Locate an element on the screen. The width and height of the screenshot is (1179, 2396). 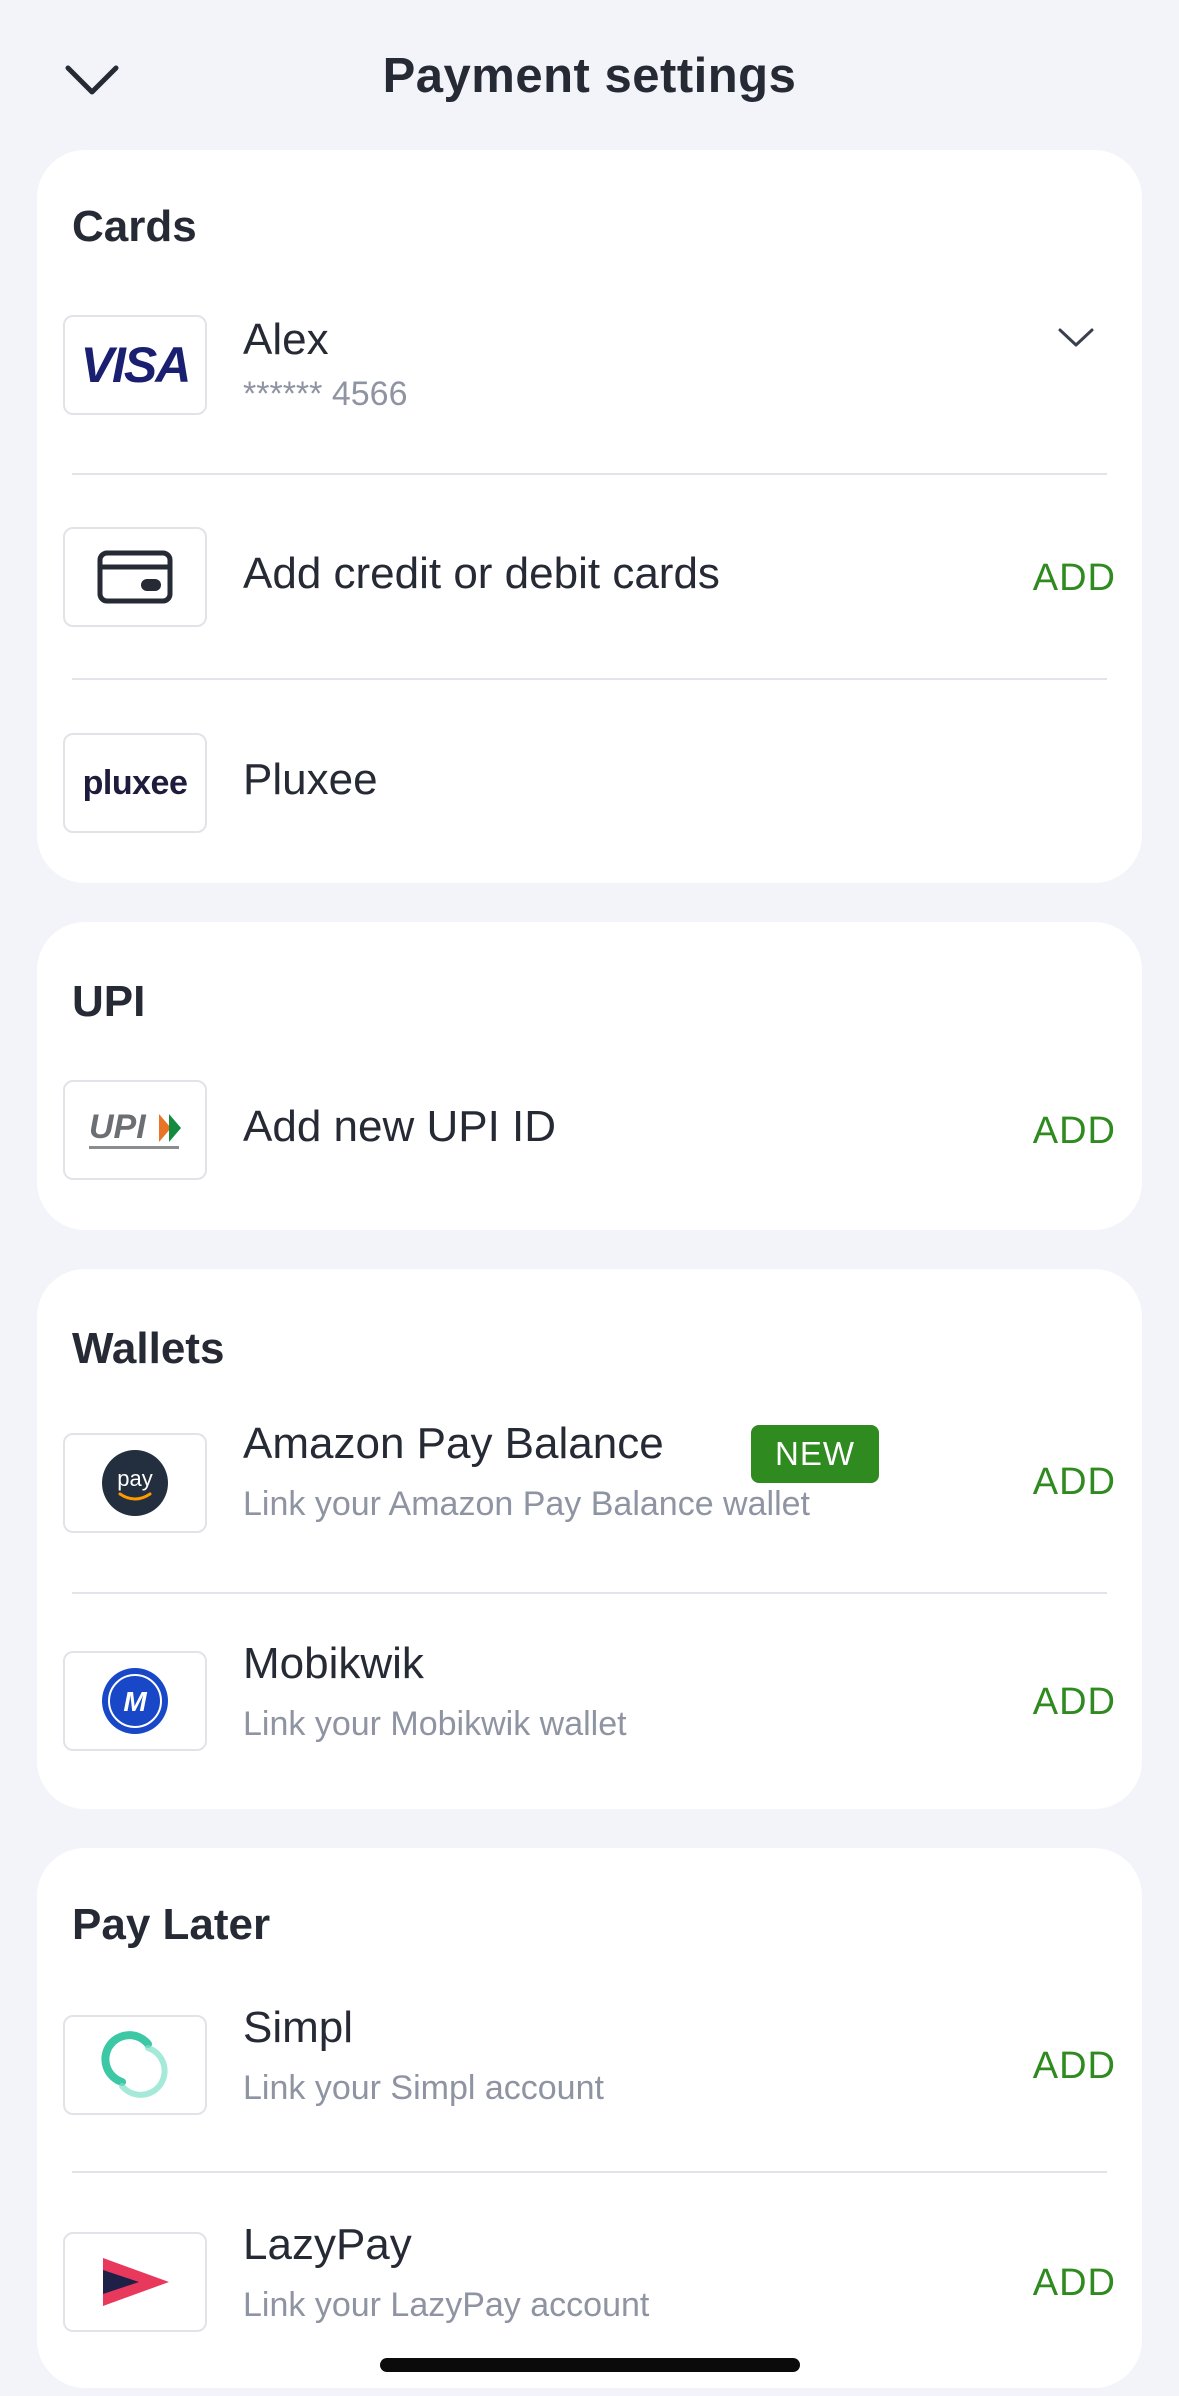
header: Payment settings is located at coordinates (589, 75).